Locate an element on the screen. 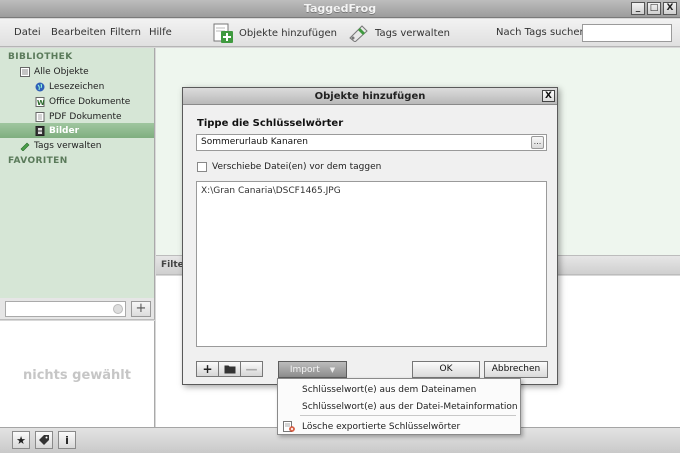 The height and width of the screenshot is (453, 680). delete-exported-icon is located at coordinates (289, 426).